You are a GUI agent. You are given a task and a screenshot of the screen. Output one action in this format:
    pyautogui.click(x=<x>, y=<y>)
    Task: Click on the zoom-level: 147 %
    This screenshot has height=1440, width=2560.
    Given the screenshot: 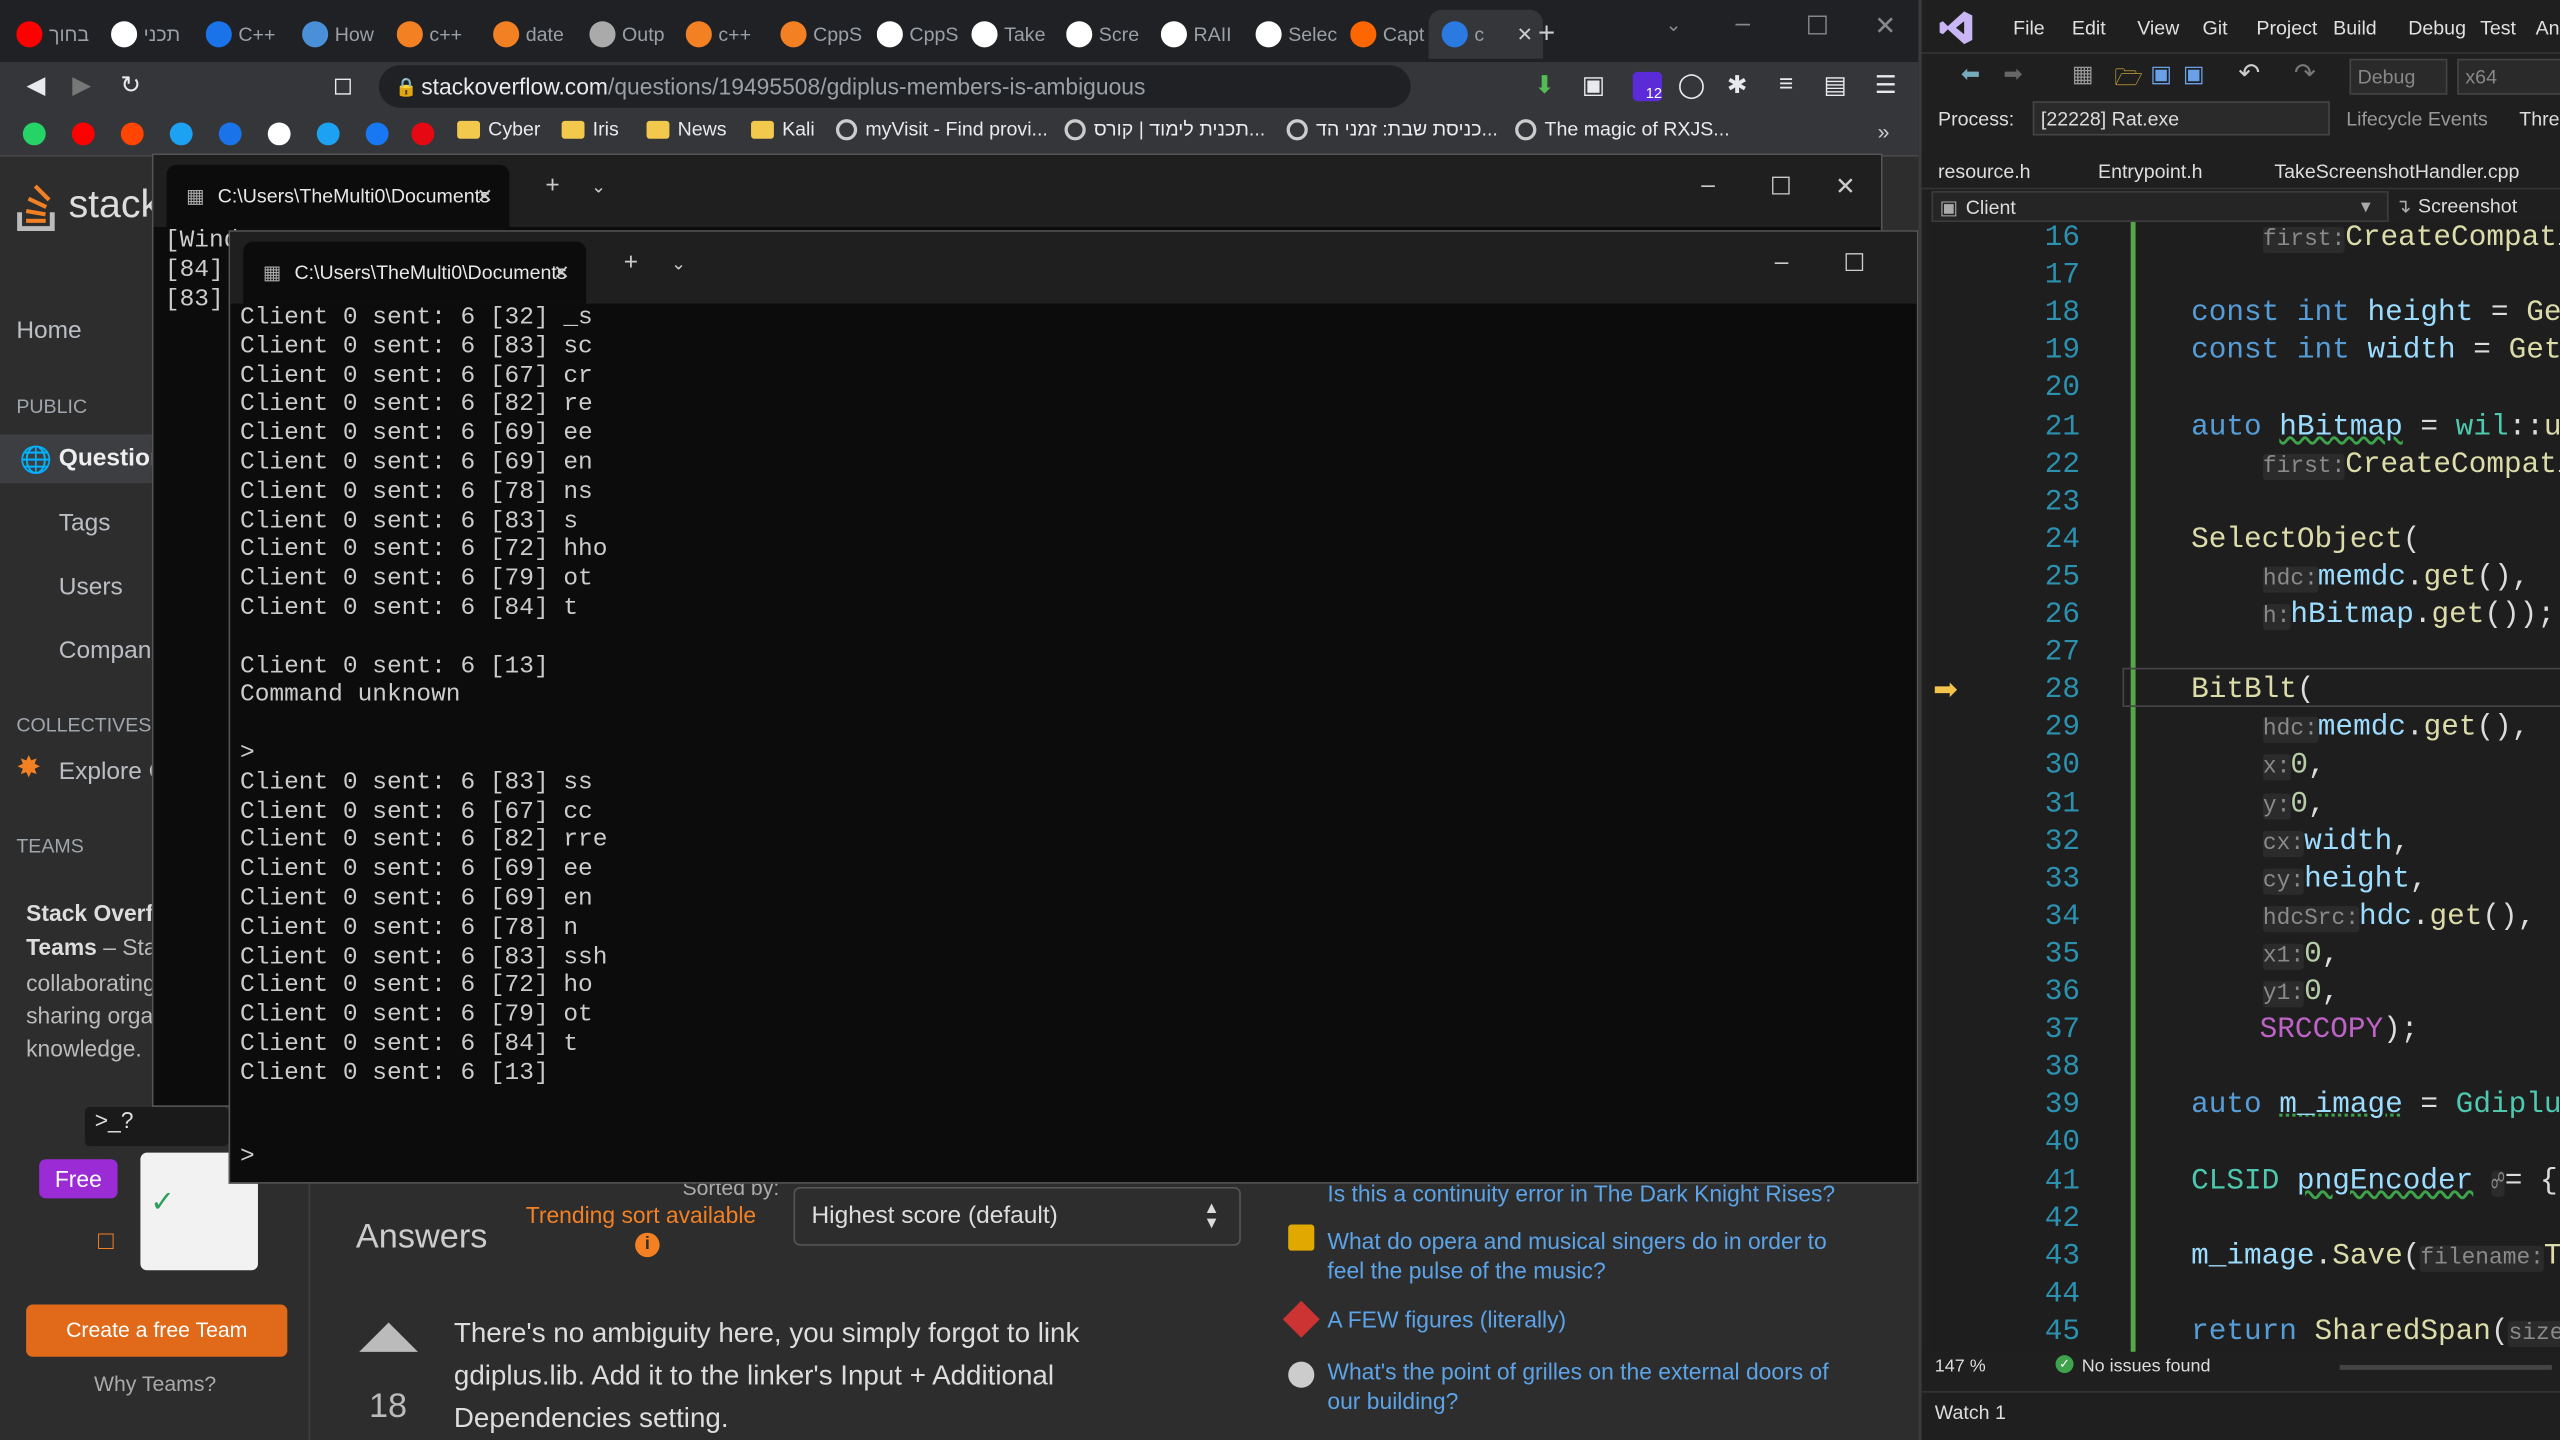 What is the action you would take?
    pyautogui.click(x=1960, y=1367)
    